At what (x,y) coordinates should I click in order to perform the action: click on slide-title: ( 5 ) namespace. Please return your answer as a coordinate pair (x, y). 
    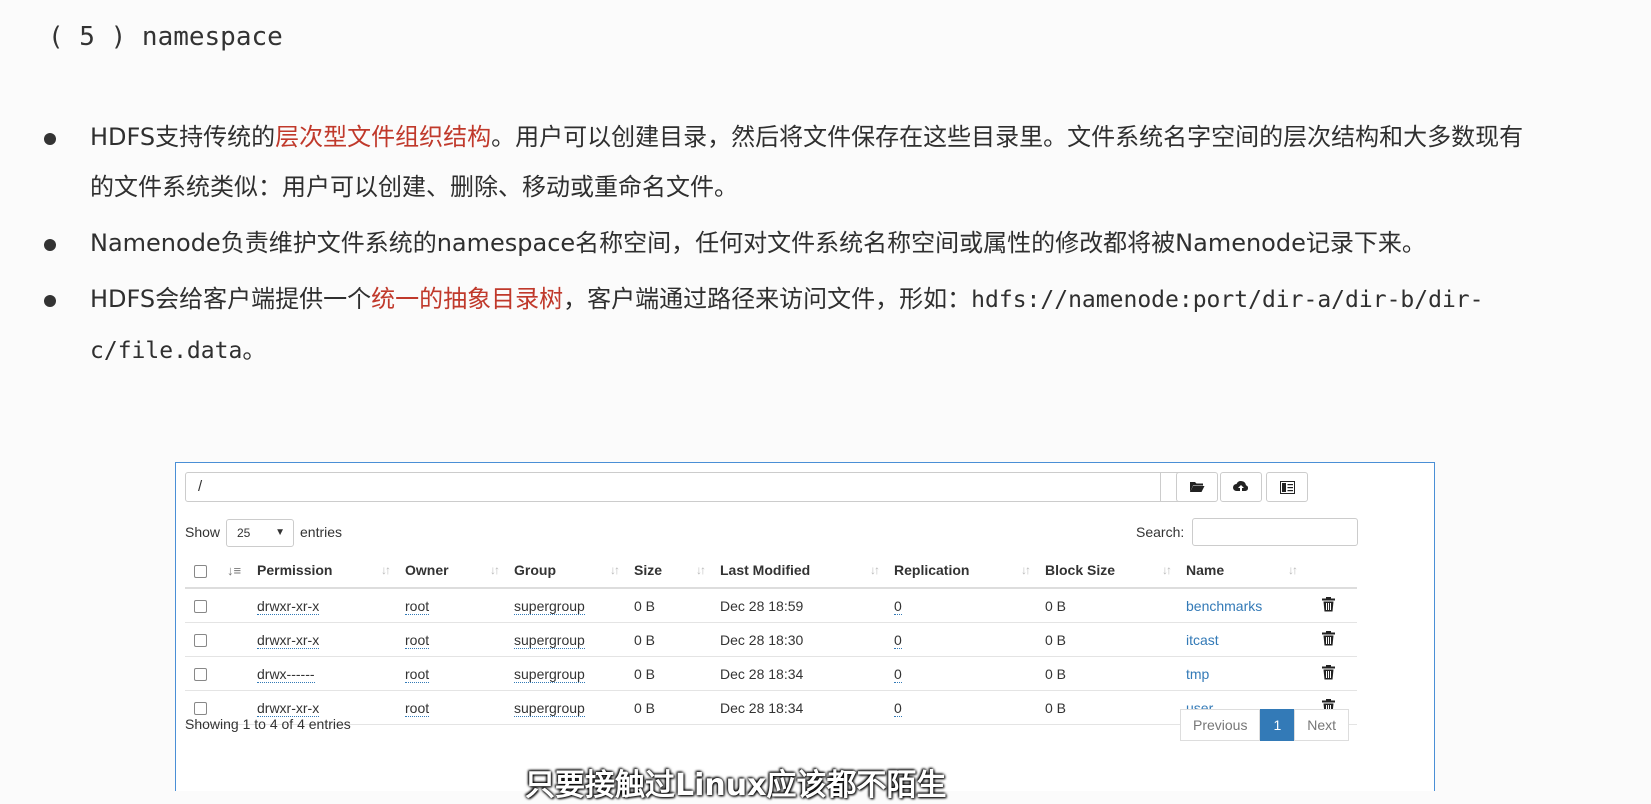
    Looking at the image, I should click on (165, 37).